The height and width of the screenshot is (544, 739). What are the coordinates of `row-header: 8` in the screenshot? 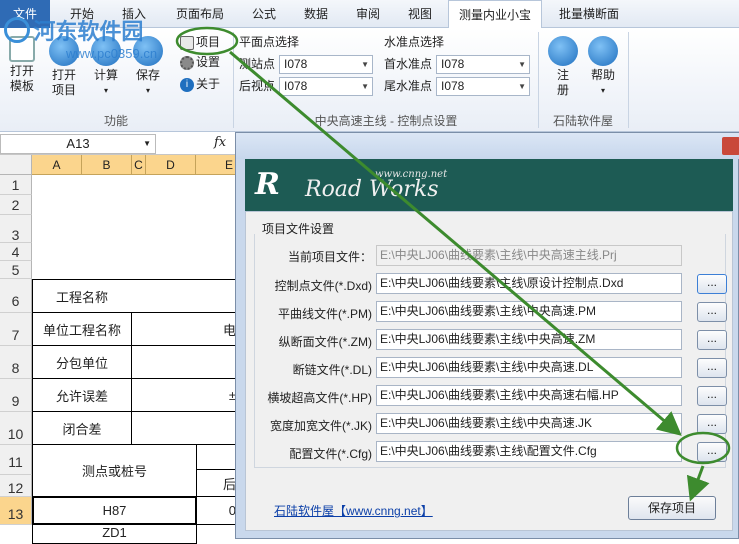 It's located at (16, 362).